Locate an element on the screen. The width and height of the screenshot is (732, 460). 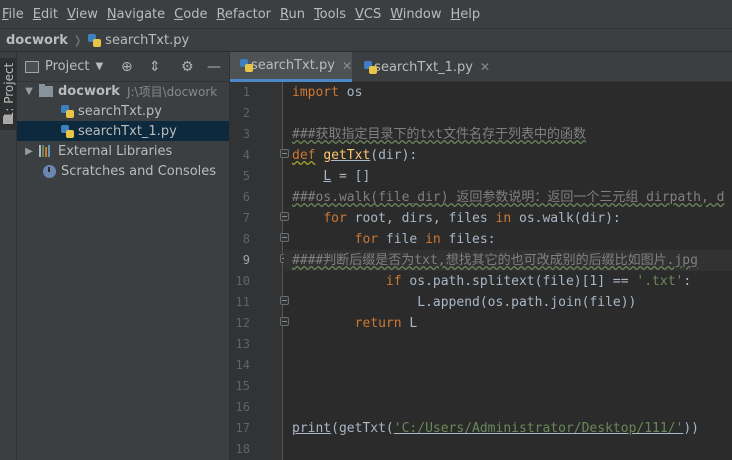
line-number: 12 is located at coordinates (242, 323).